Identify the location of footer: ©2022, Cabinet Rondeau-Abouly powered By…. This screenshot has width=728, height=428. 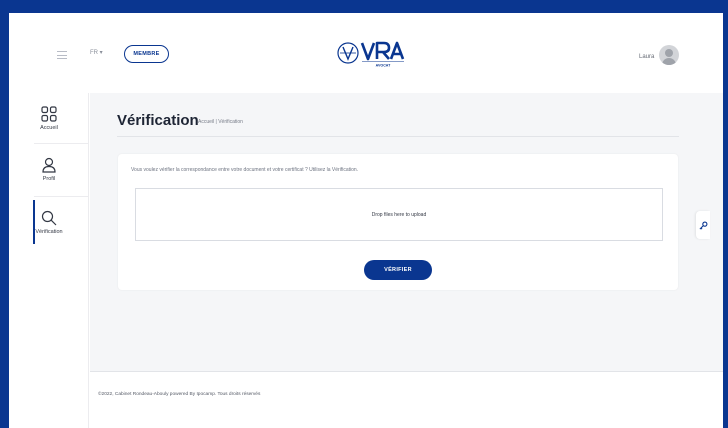
(406, 400).